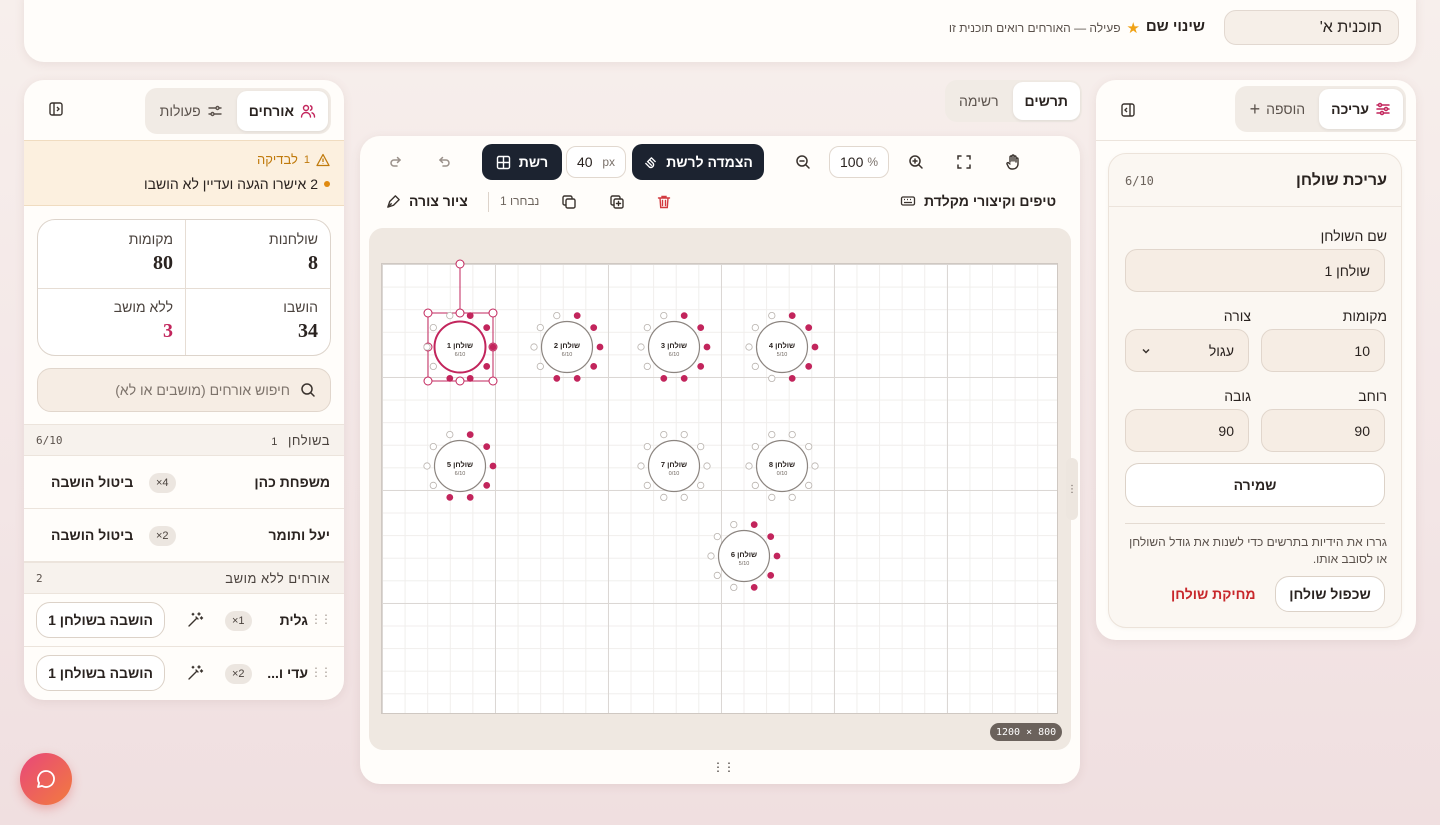 The width and height of the screenshot is (1440, 825). Describe the element at coordinates (782, 466) in the screenshot. I see `table-7: שולחן 8 0/10` at that location.